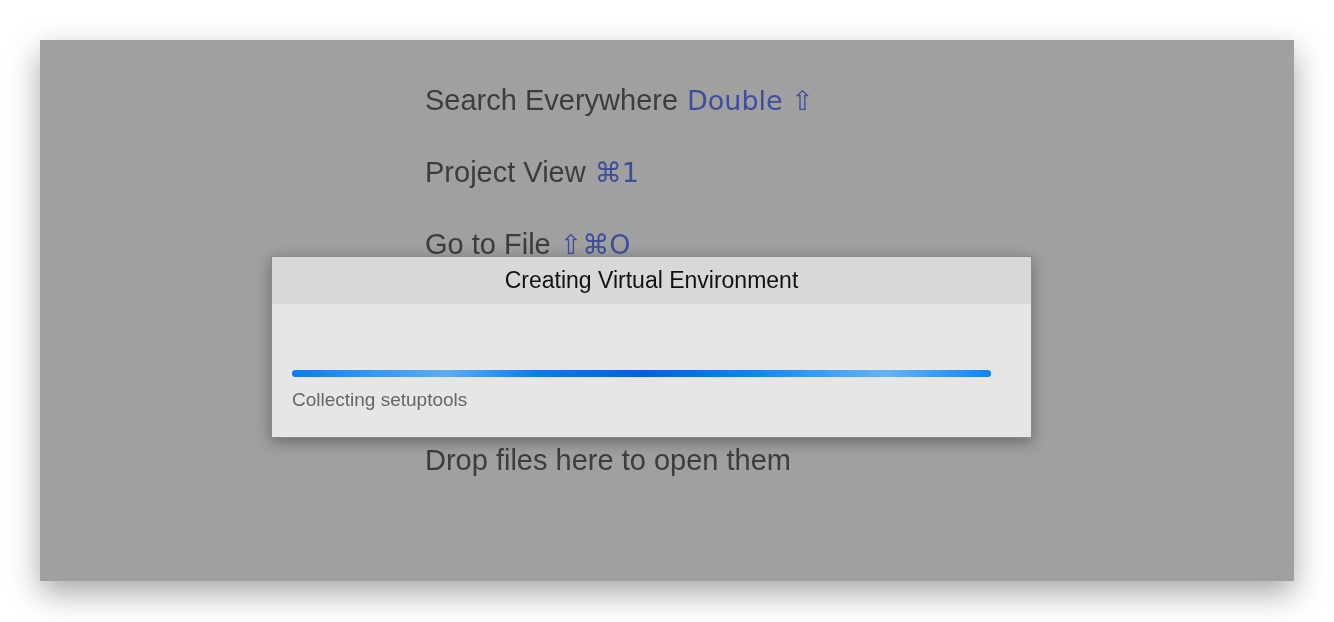 The width and height of the screenshot is (1334, 622). What do you see at coordinates (651, 280) in the screenshot?
I see `dialog-title: Creating Virtual Environment` at bounding box center [651, 280].